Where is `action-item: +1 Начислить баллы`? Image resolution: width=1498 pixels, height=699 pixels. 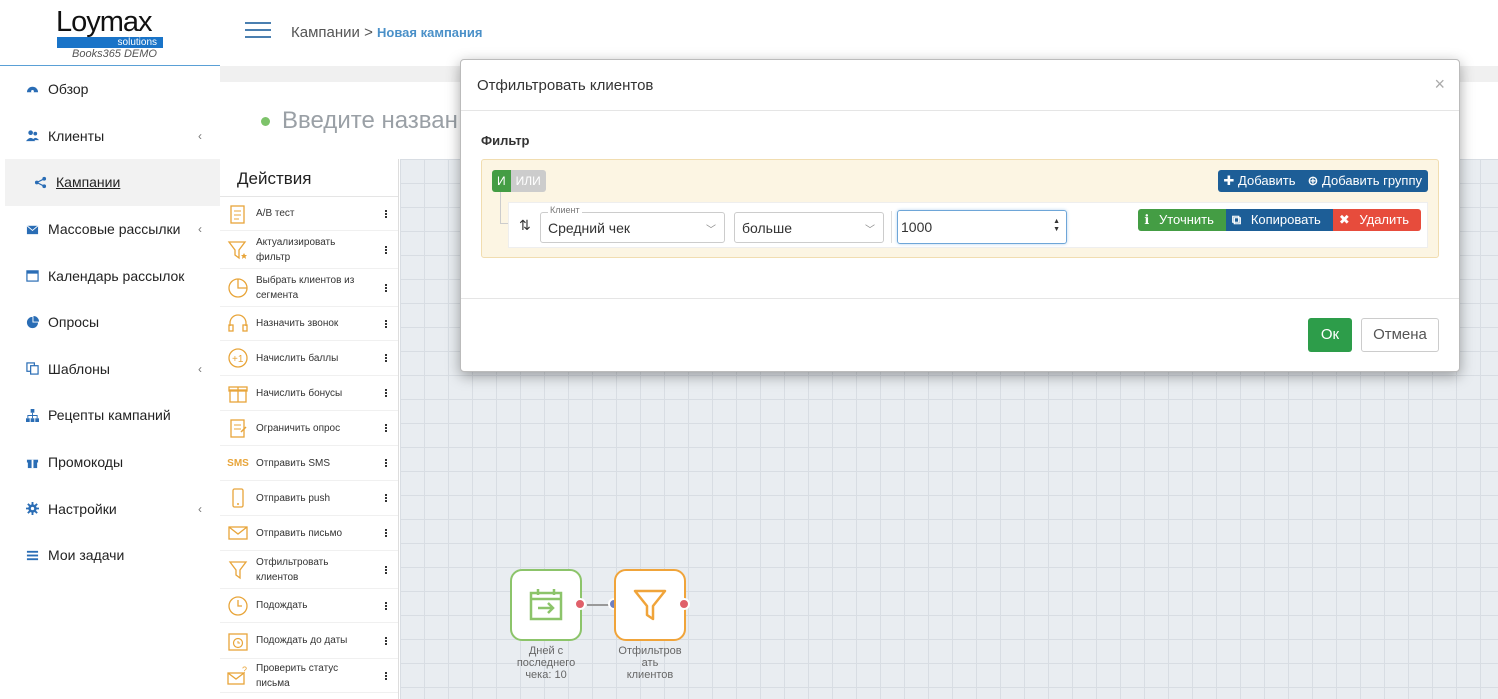 action-item: +1 Начислить баллы is located at coordinates (309, 358).